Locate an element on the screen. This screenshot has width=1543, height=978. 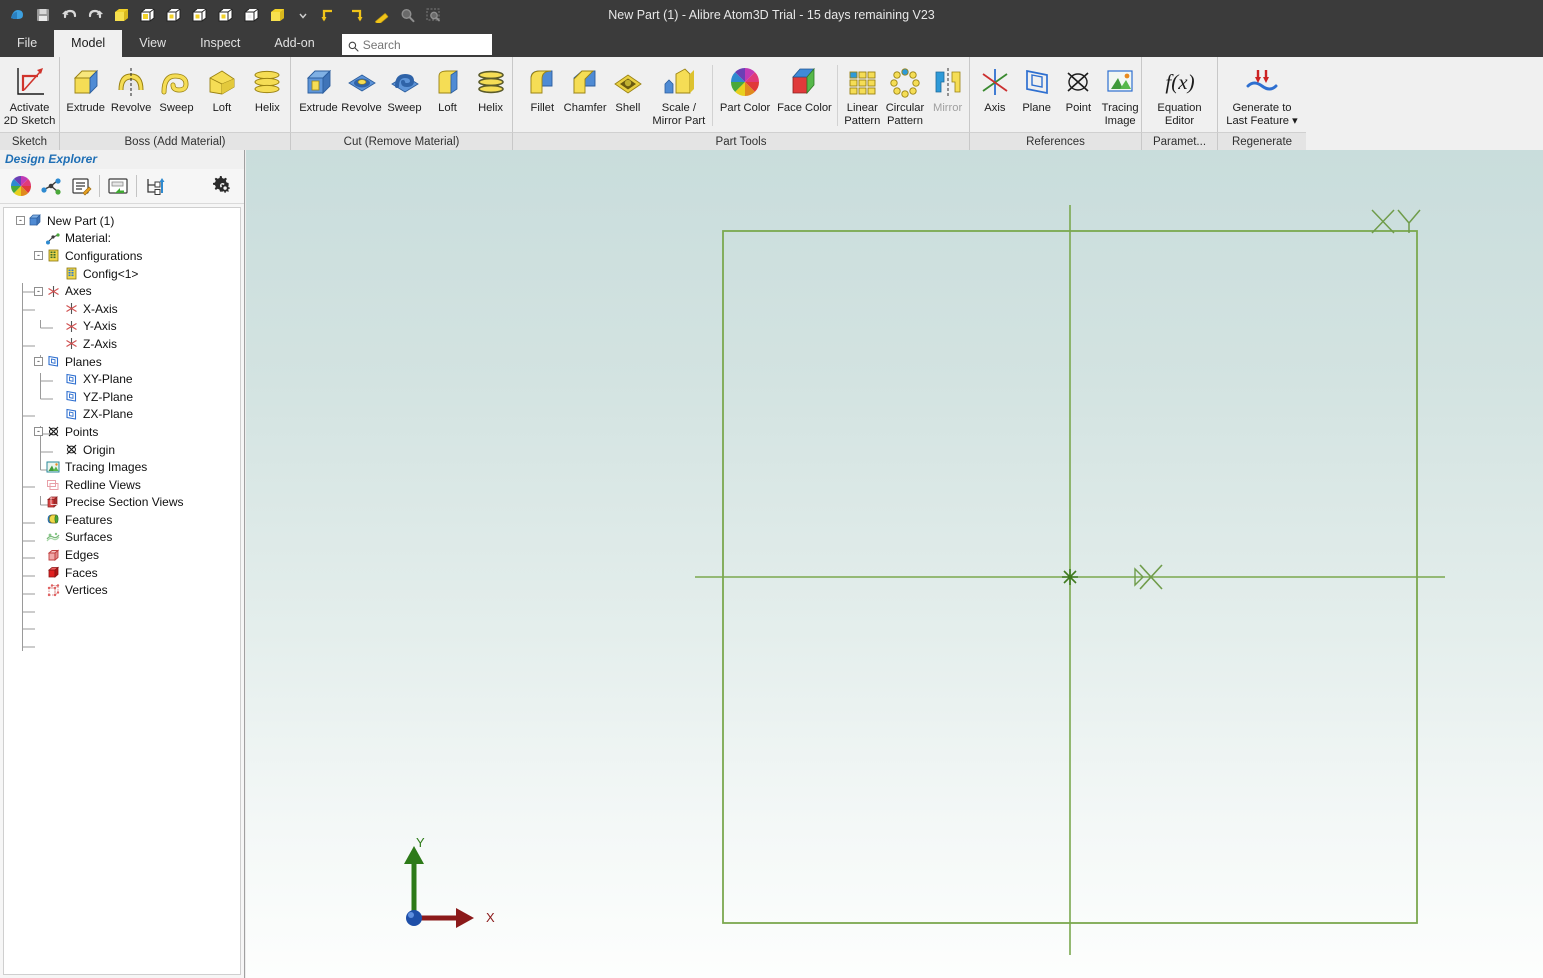
tab-addon: Add-on is located at coordinates (294, 43).